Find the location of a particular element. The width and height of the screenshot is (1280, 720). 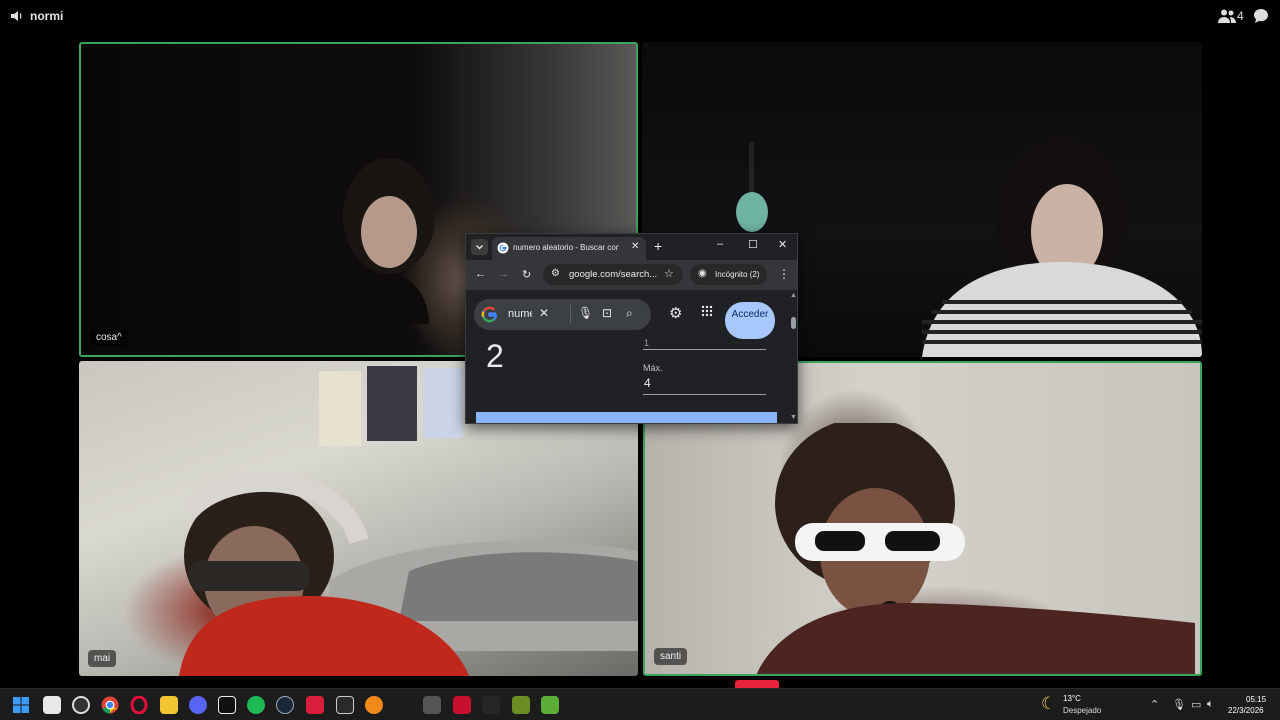

tab-google-search: numero aleatorio - Buscar con Google ✕ is located at coordinates (569, 248).